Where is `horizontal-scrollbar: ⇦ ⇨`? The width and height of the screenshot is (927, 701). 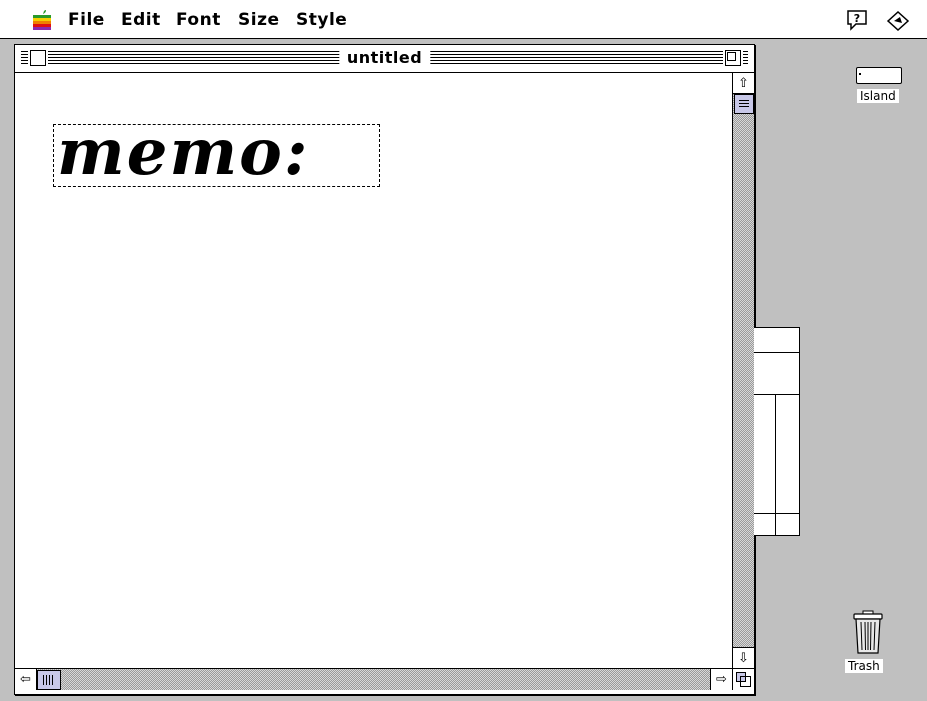
horizontal-scrollbar: ⇦ ⇨ is located at coordinates (373, 679).